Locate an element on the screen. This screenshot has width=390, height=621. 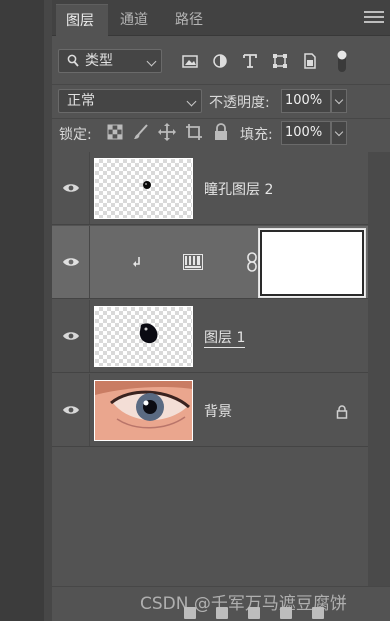
levels-adjustment-icon is located at coordinates (193, 262).